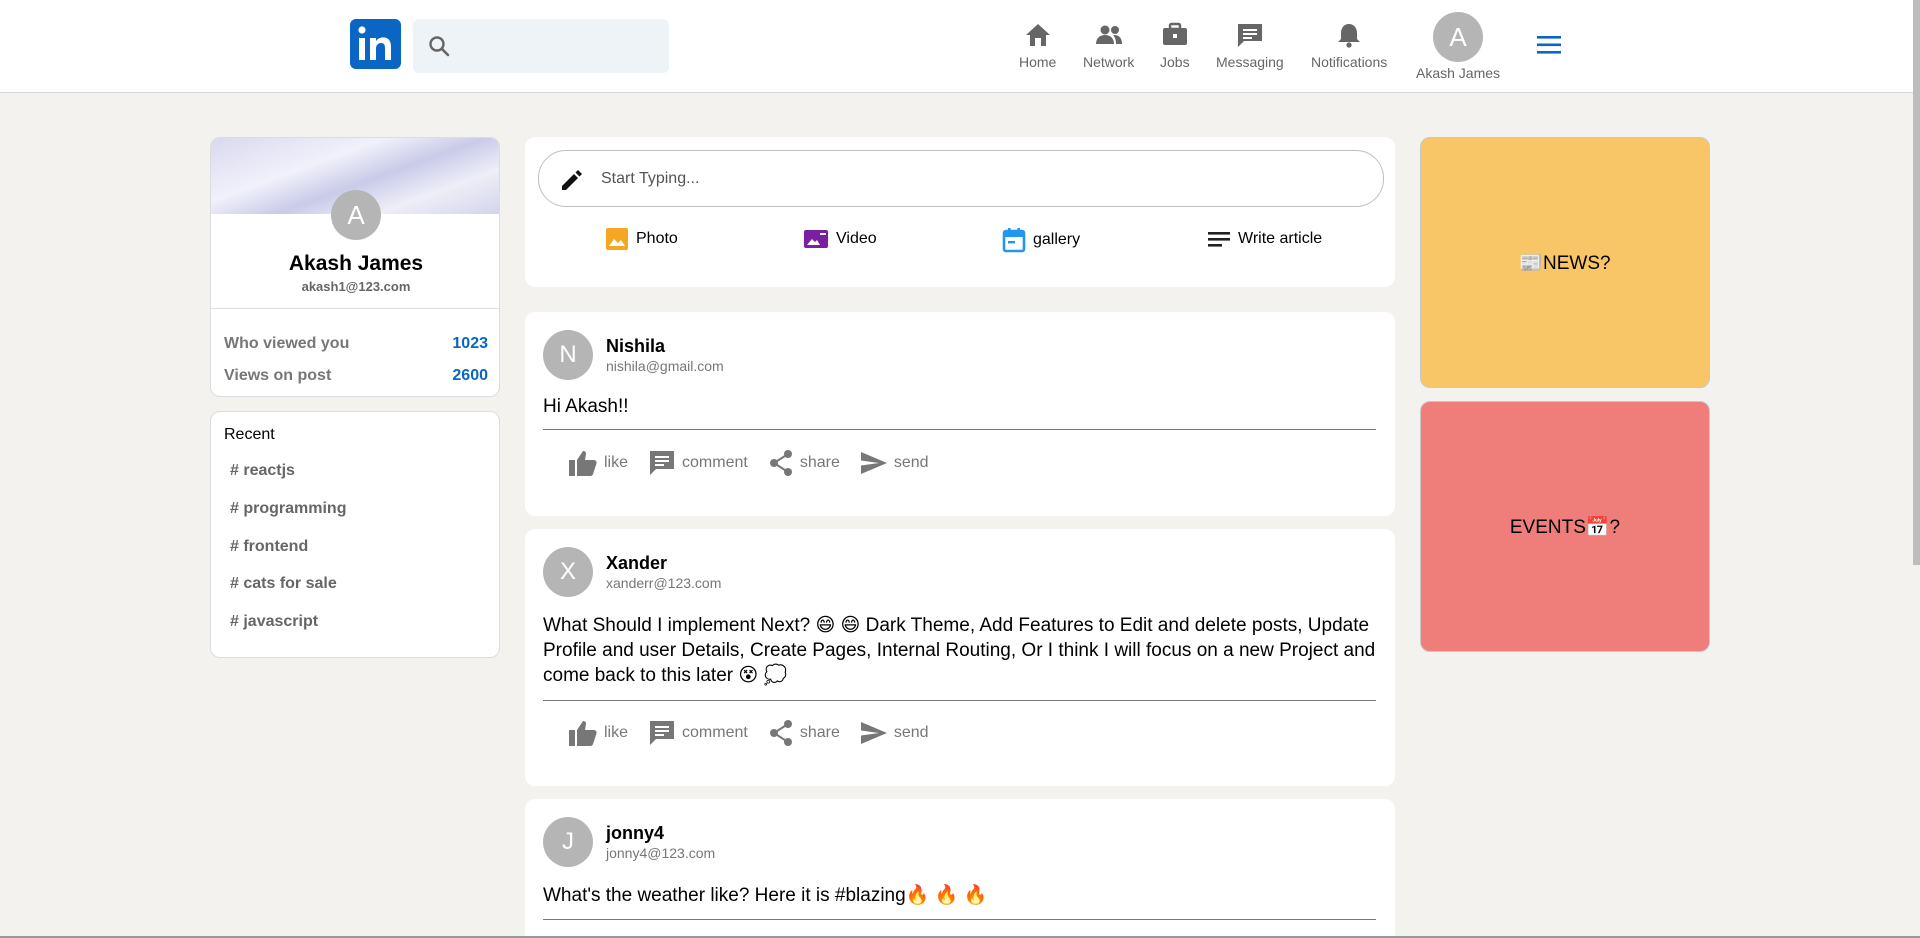 The width and height of the screenshot is (1920, 938). Describe the element at coordinates (287, 343) in the screenshot. I see `stat-label: Who viewed you` at that location.